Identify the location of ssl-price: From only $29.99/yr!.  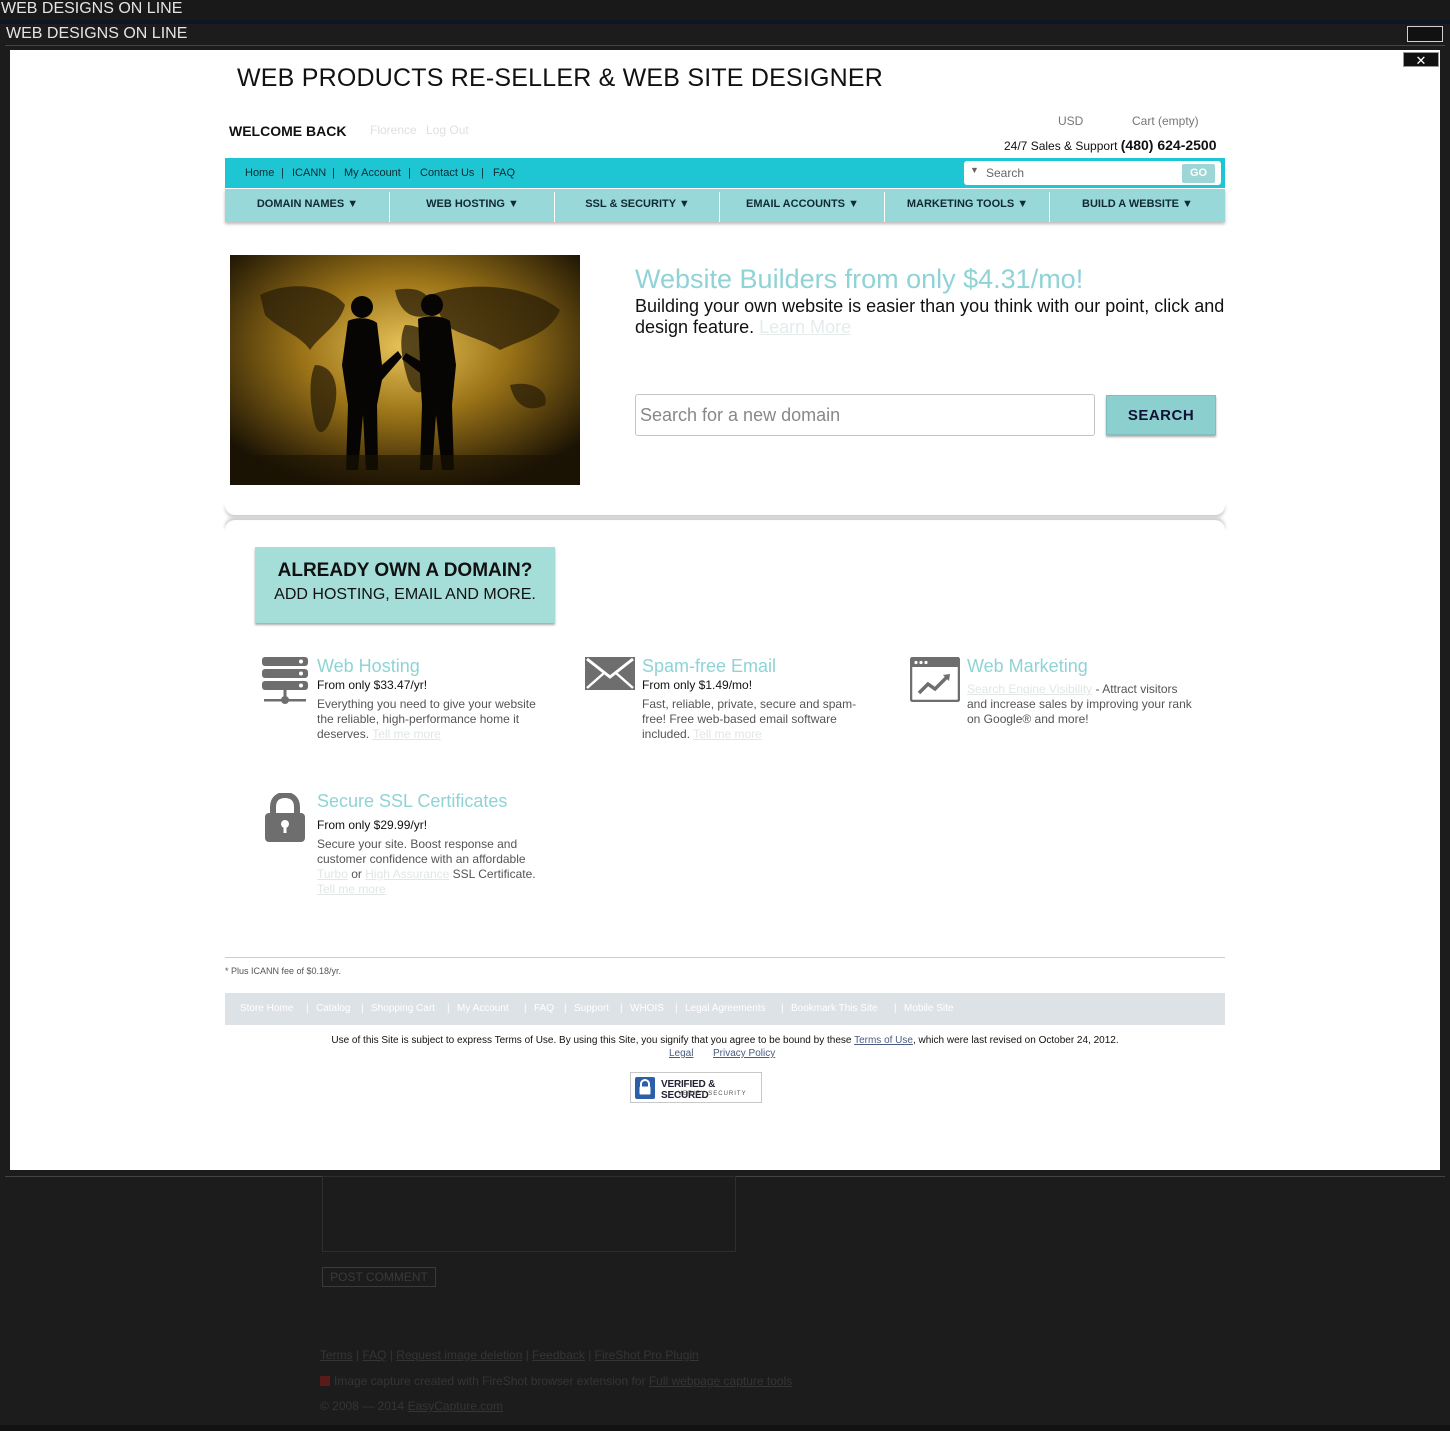
(372, 825).